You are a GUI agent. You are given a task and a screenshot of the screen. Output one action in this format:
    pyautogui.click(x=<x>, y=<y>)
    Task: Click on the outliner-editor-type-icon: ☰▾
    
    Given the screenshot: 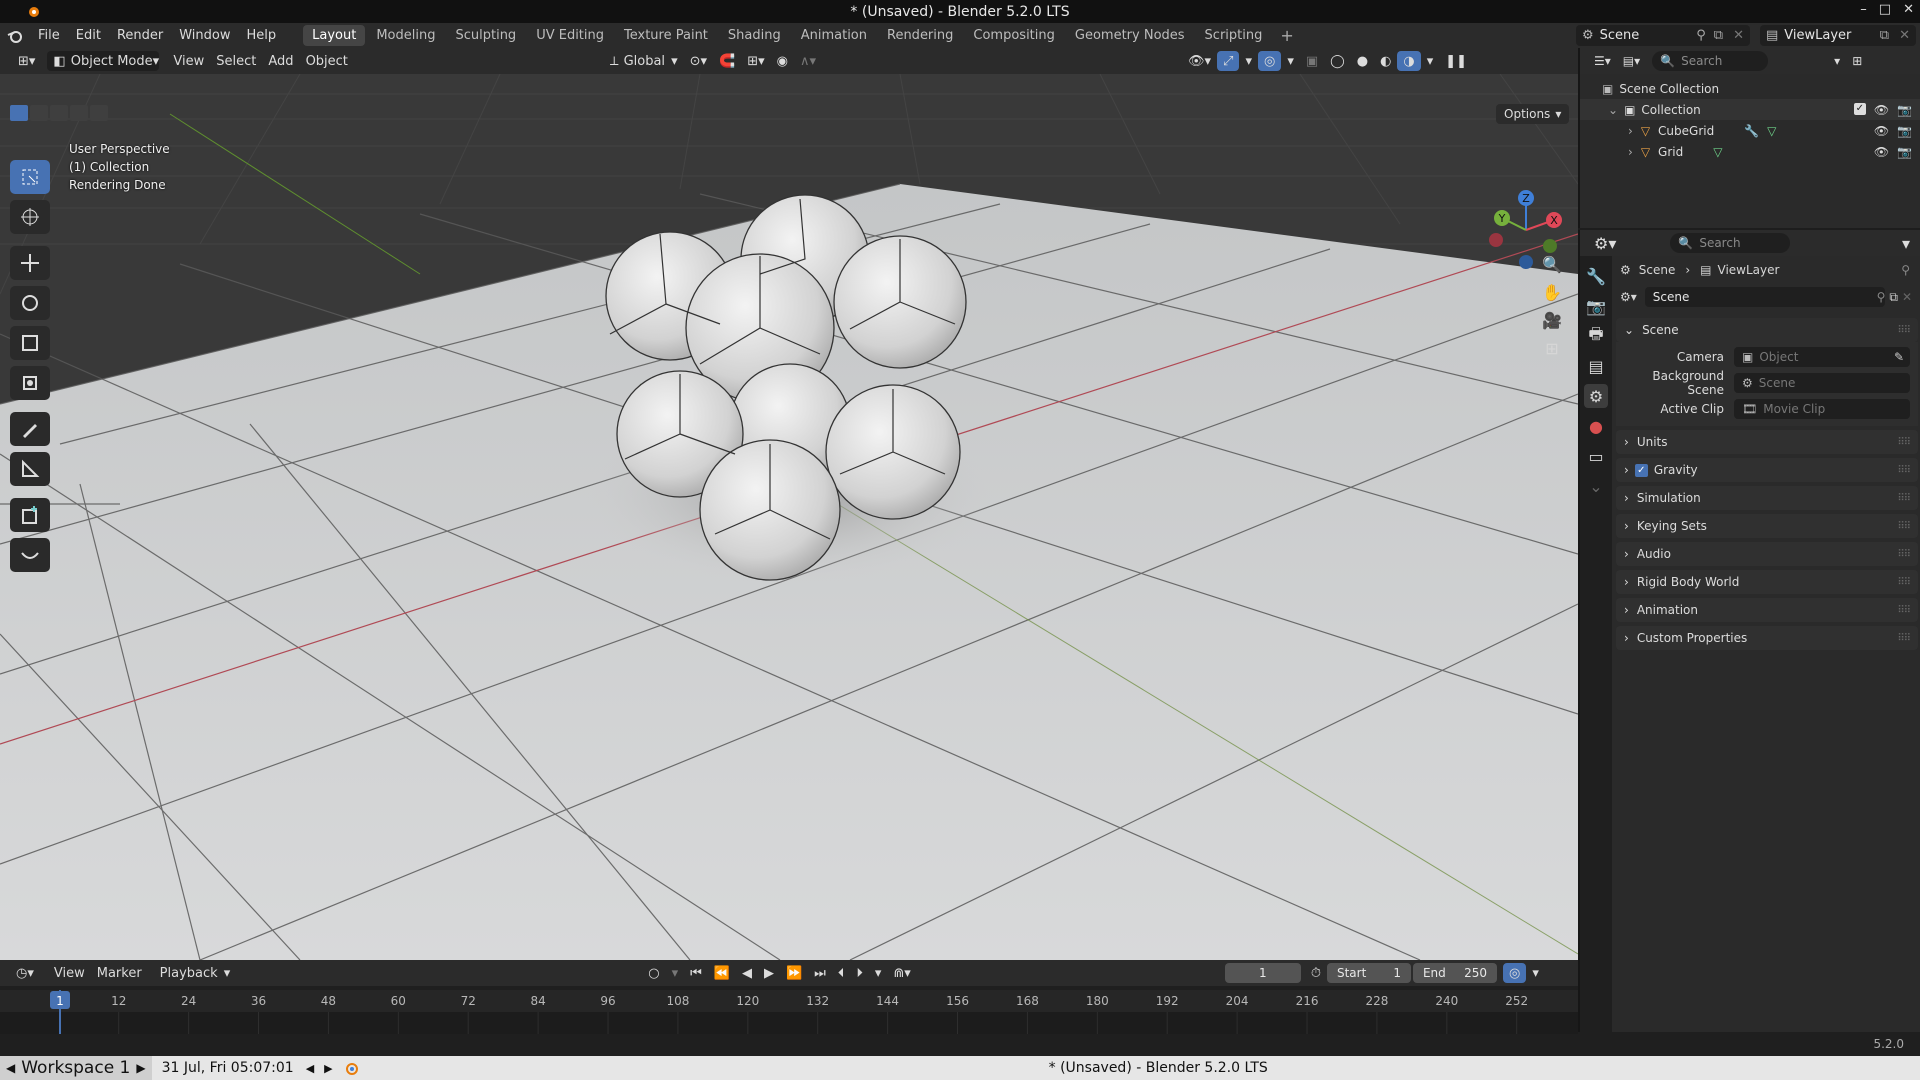 What is the action you would take?
    pyautogui.click(x=1602, y=61)
    